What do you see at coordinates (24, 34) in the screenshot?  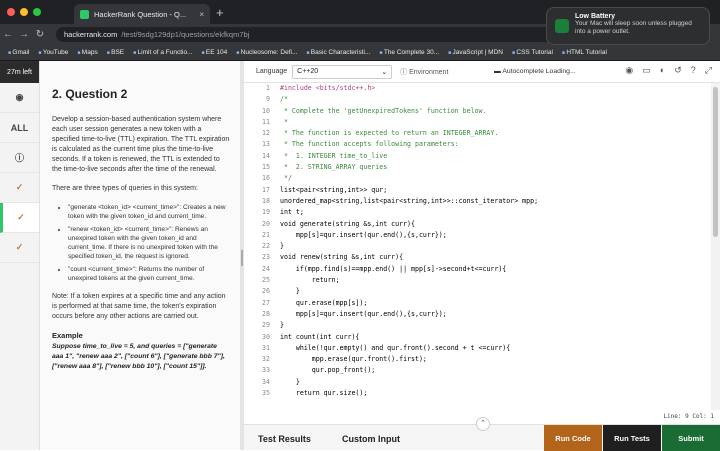 I see `forward-icon: →` at bounding box center [24, 34].